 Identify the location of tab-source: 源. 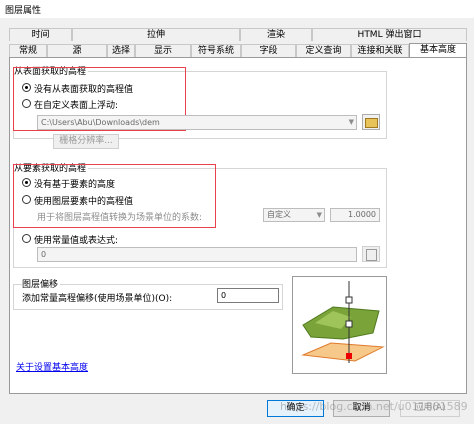
(77, 50).